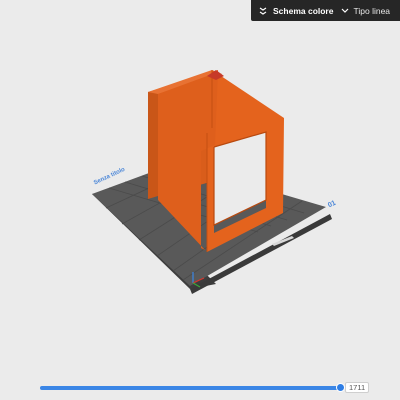 The height and width of the screenshot is (400, 400). I want to click on chevrons-icon, so click(262, 11).